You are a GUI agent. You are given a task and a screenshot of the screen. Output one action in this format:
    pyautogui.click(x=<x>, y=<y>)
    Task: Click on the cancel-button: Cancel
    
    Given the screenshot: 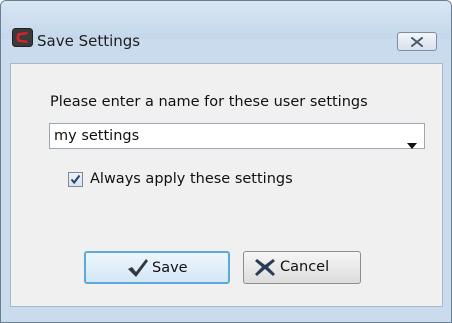 What is the action you would take?
    pyautogui.click(x=302, y=267)
    